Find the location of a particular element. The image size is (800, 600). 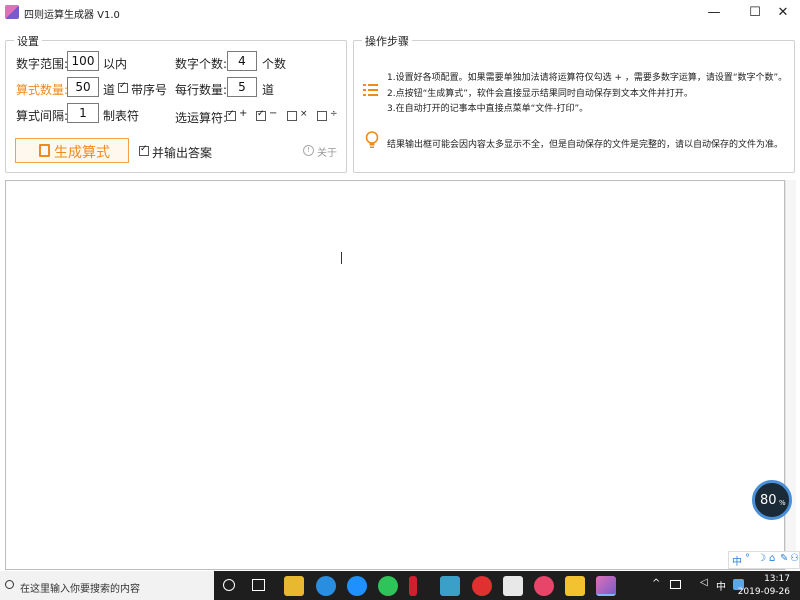

per-row-unit: 道 is located at coordinates (268, 90).